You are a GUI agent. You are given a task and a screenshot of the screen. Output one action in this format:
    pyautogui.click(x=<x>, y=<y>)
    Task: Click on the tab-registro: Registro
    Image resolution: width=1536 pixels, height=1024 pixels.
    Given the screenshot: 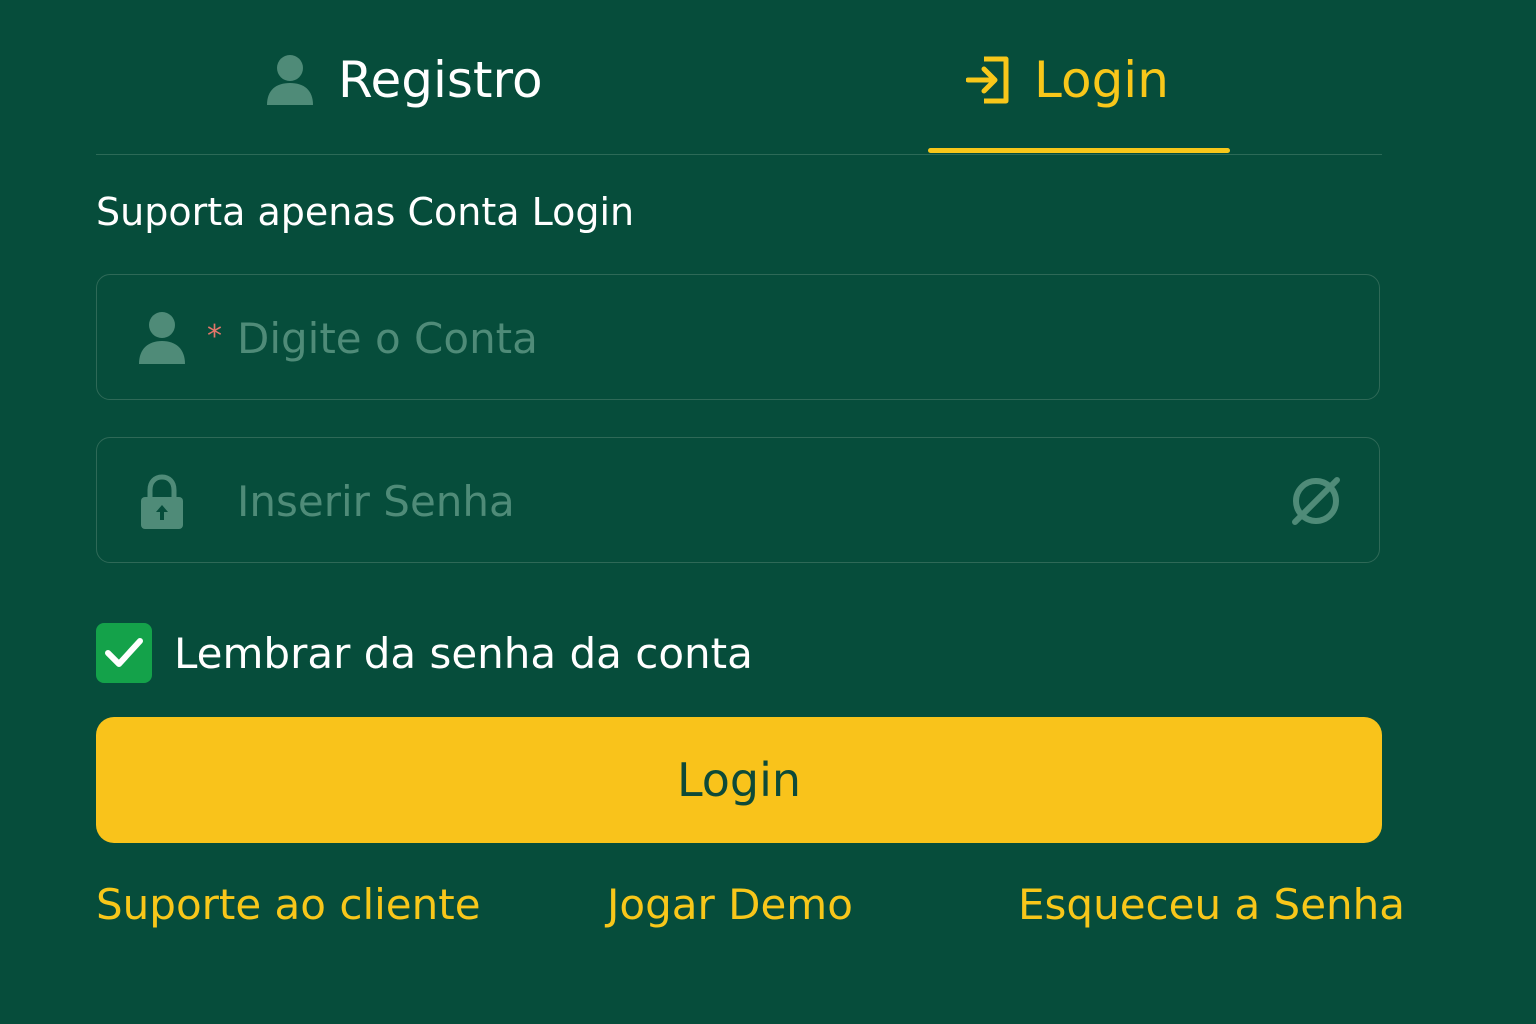 What is the action you would take?
    pyautogui.click(x=404, y=80)
    